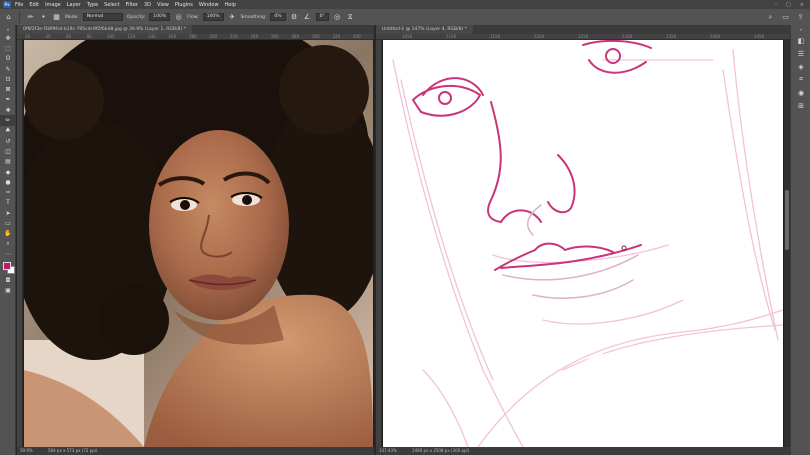 The image size is (810, 455). What do you see at coordinates (8, 89) in the screenshot?
I see `frame-icon: ⊠` at bounding box center [8, 89].